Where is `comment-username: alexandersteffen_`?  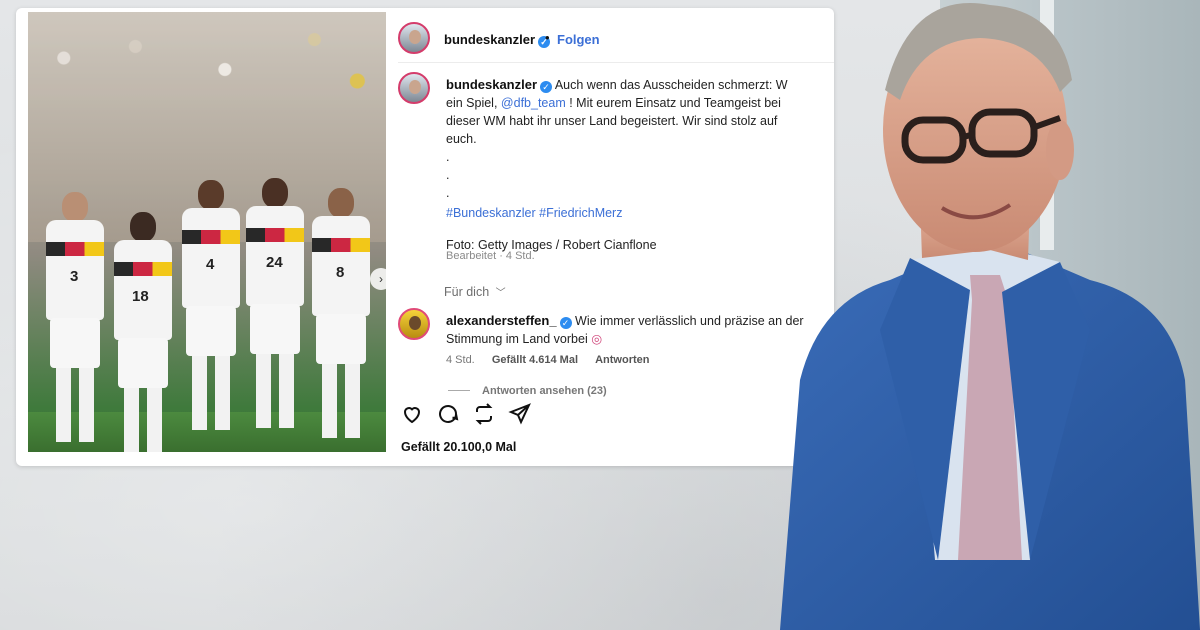 comment-username: alexandersteffen_ is located at coordinates (501, 320).